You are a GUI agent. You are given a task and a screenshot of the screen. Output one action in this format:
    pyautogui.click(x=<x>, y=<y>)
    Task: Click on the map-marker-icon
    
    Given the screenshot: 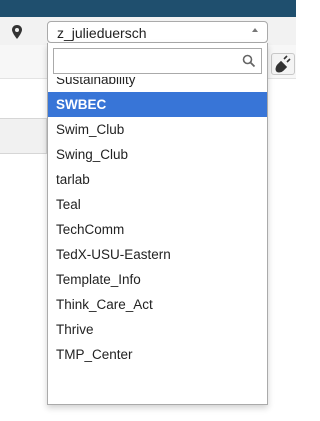 What is the action you would take?
    pyautogui.click(x=17, y=32)
    